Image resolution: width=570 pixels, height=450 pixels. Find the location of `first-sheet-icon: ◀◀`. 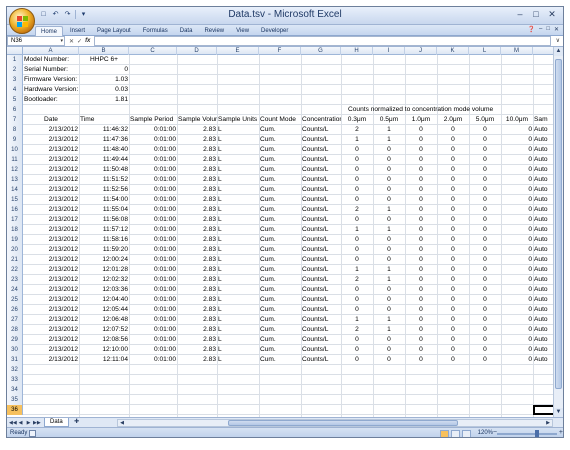

first-sheet-icon: ◀◀ is located at coordinates (13, 423).